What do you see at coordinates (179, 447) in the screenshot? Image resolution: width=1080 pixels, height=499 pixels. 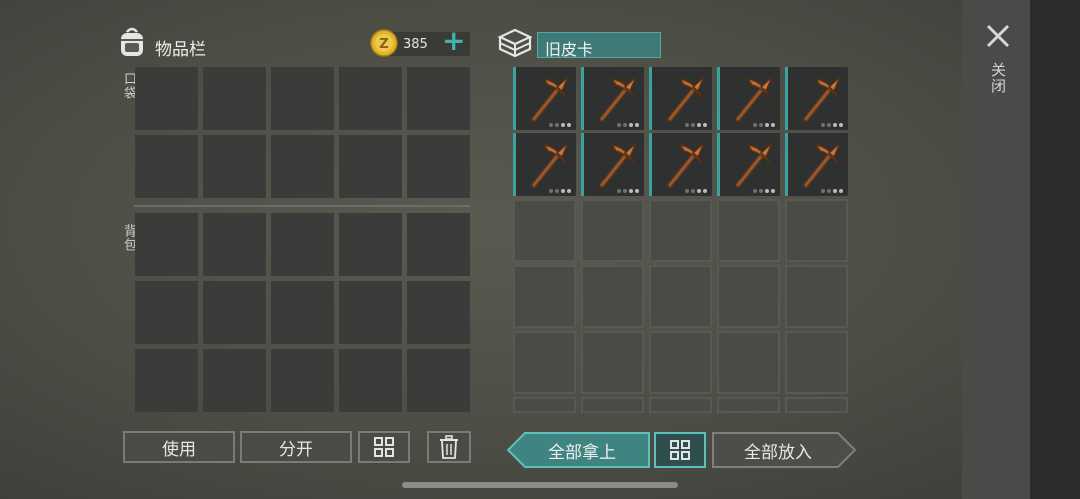 I see `use-button: 使用` at bounding box center [179, 447].